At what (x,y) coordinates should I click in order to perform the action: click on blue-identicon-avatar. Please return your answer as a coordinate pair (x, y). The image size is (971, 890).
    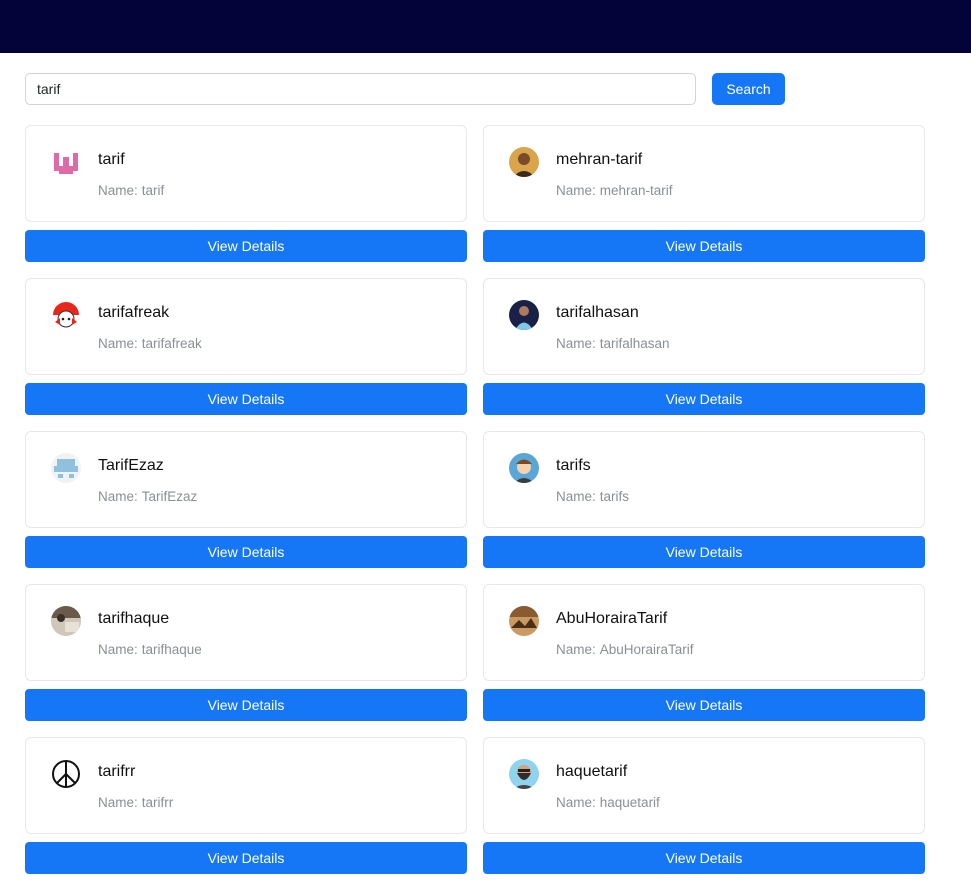
    Looking at the image, I should click on (66, 468).